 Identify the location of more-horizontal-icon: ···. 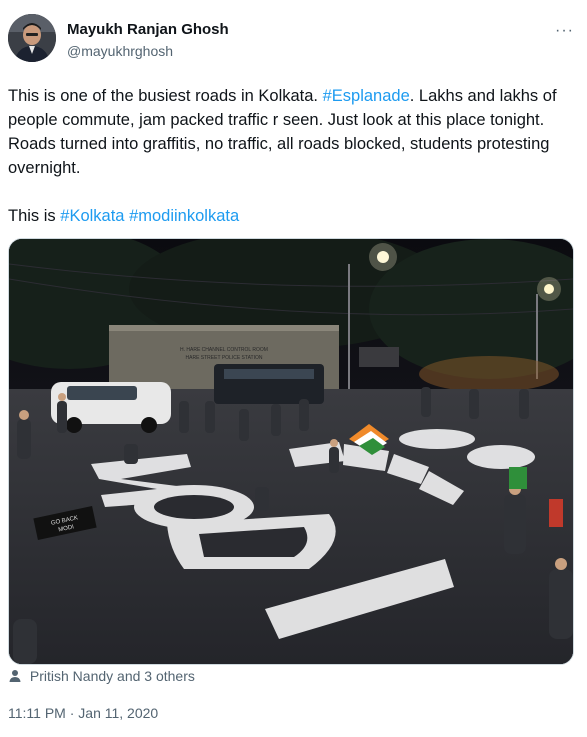
(564, 31).